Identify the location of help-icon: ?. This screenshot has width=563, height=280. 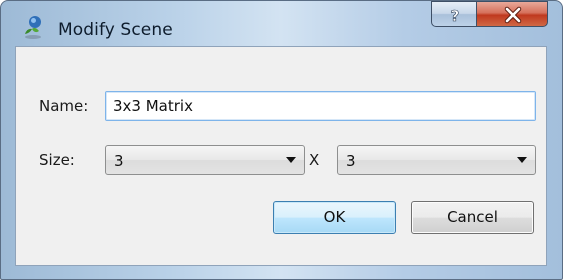
(455, 16).